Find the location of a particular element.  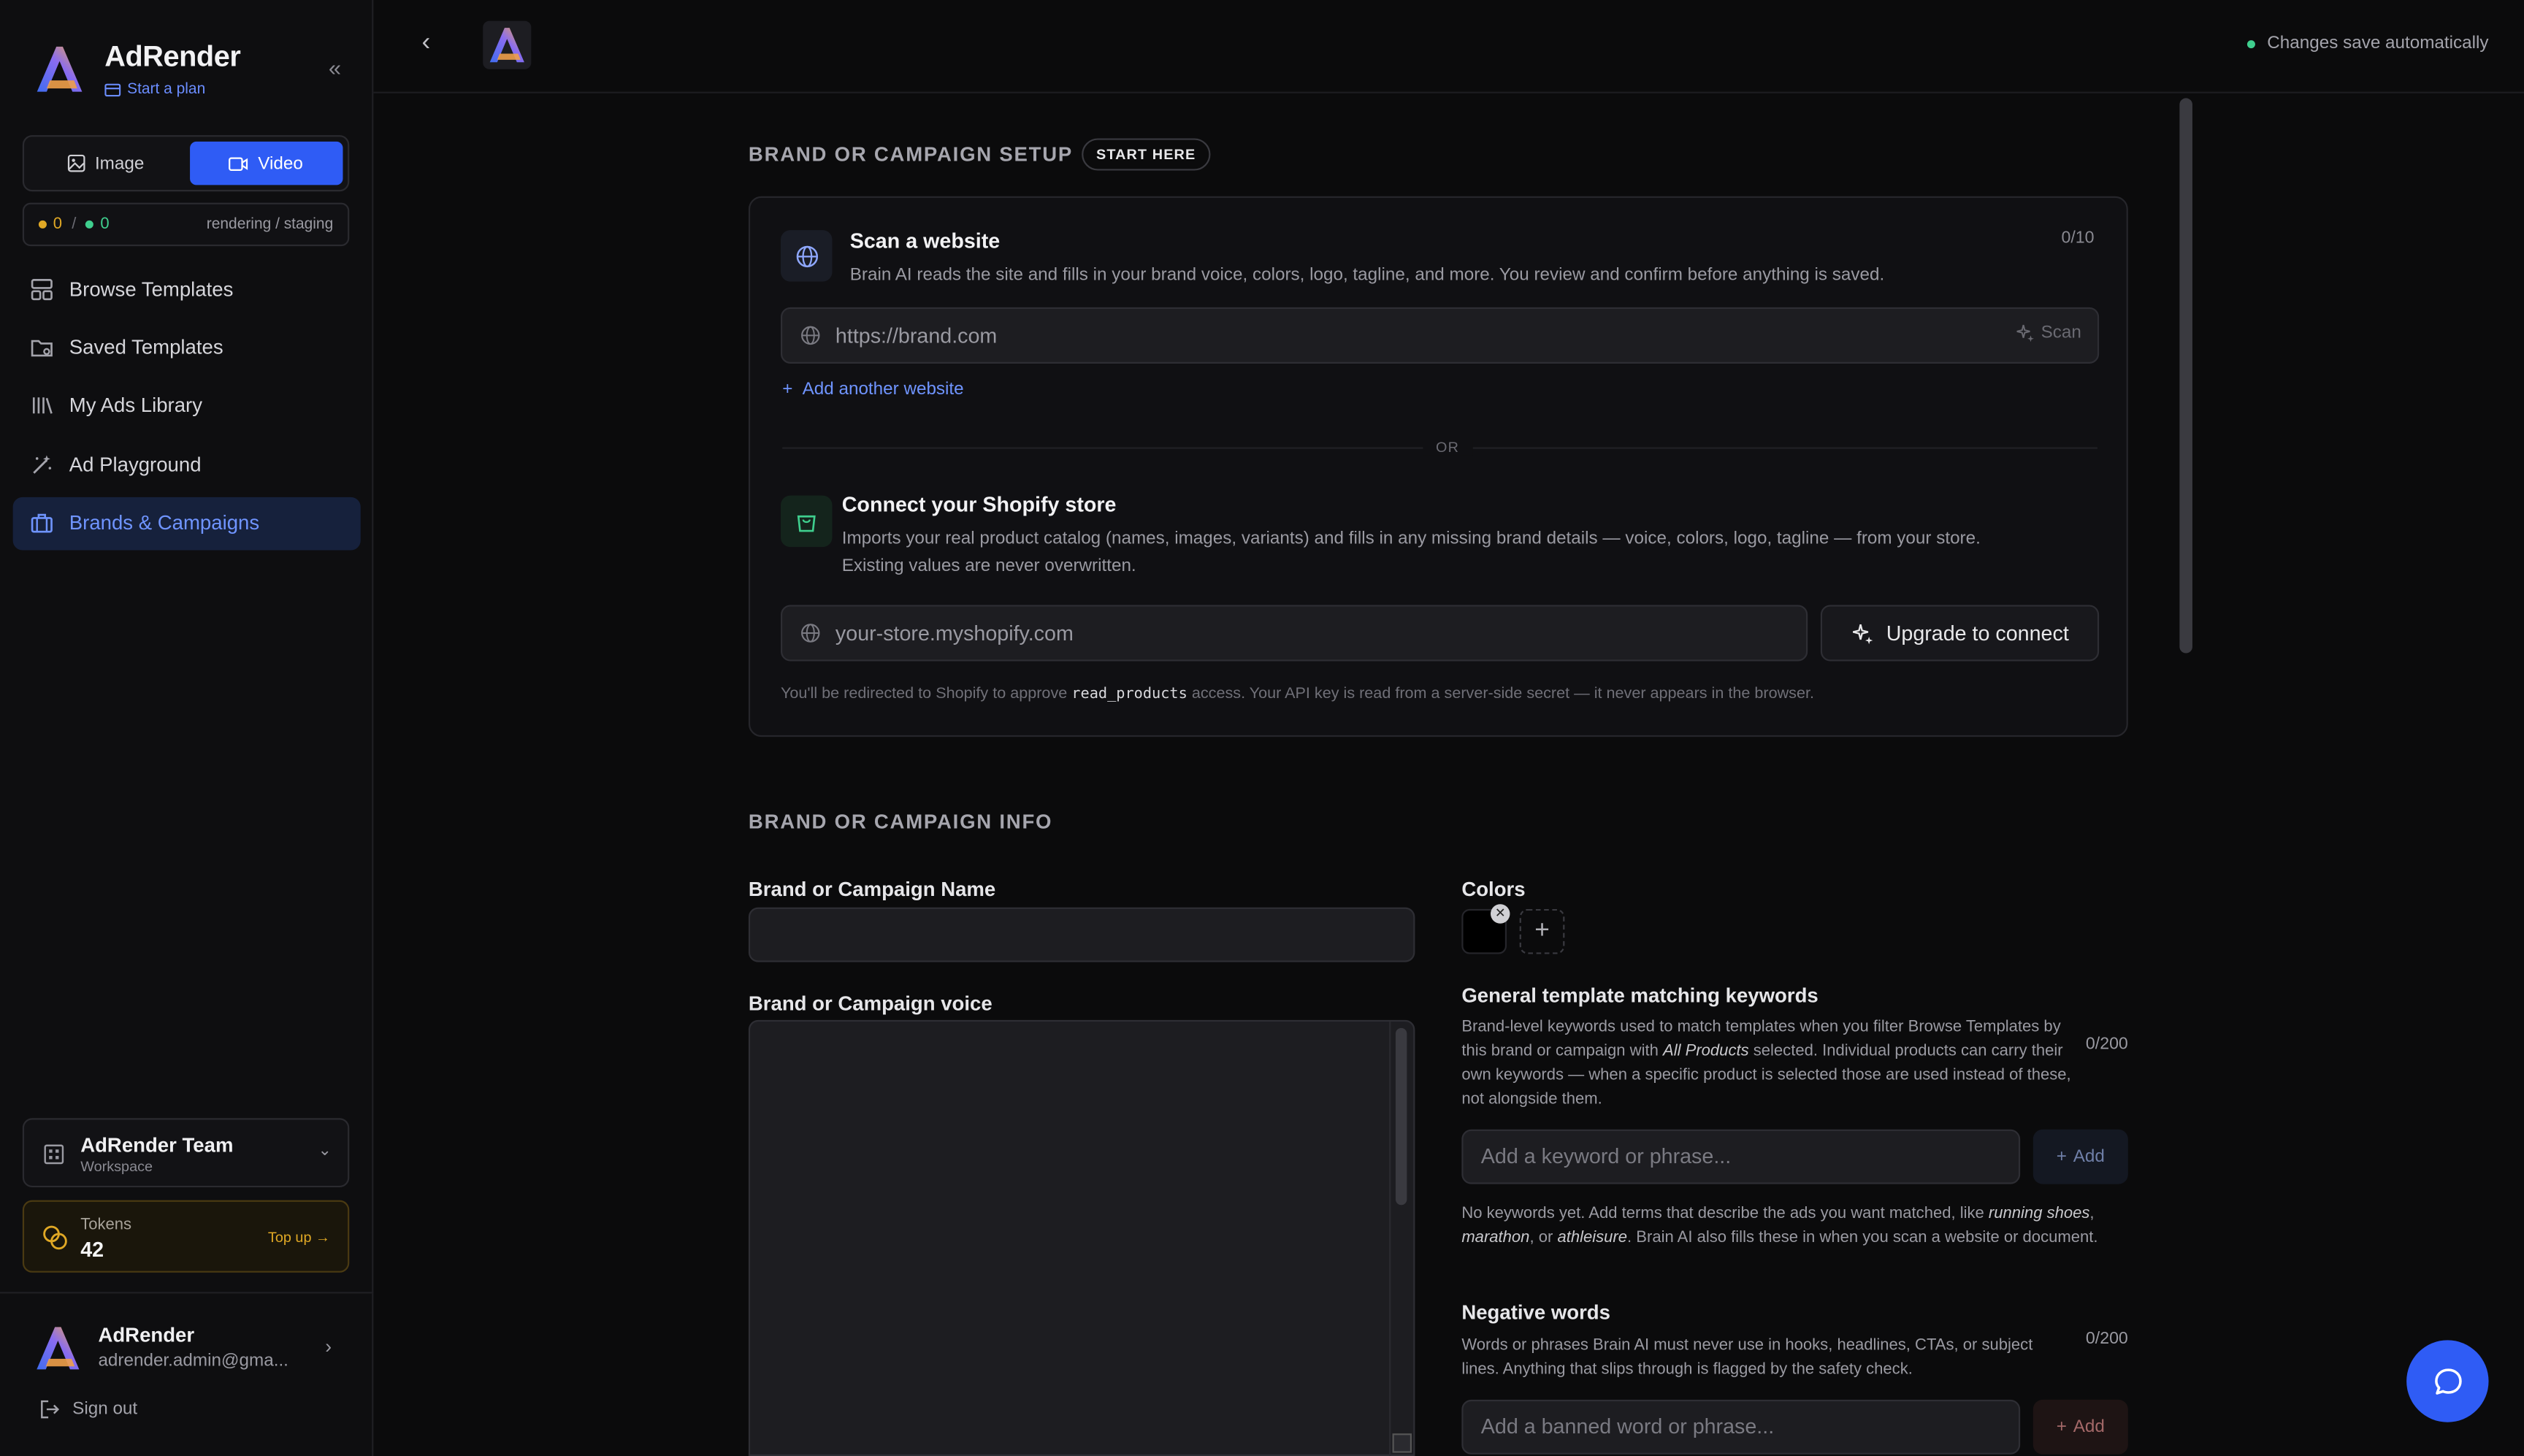

queue-label: rendering / staging is located at coordinates (270, 224).